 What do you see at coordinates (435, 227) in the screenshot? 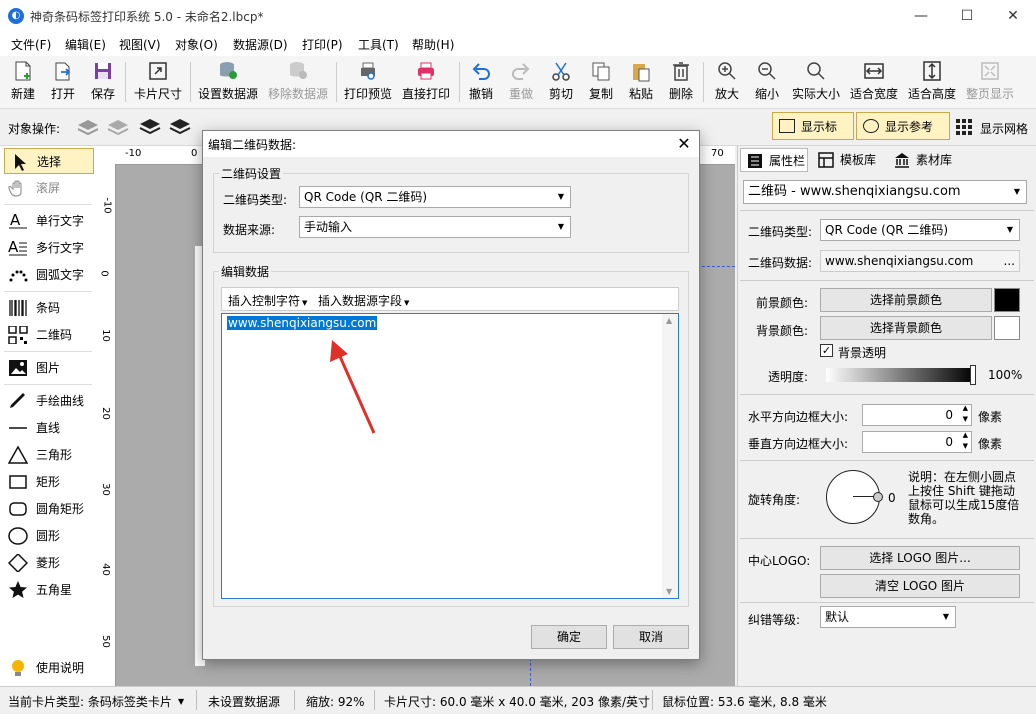
I see `dialog-source-dropdown: 手动输入 ▼` at bounding box center [435, 227].